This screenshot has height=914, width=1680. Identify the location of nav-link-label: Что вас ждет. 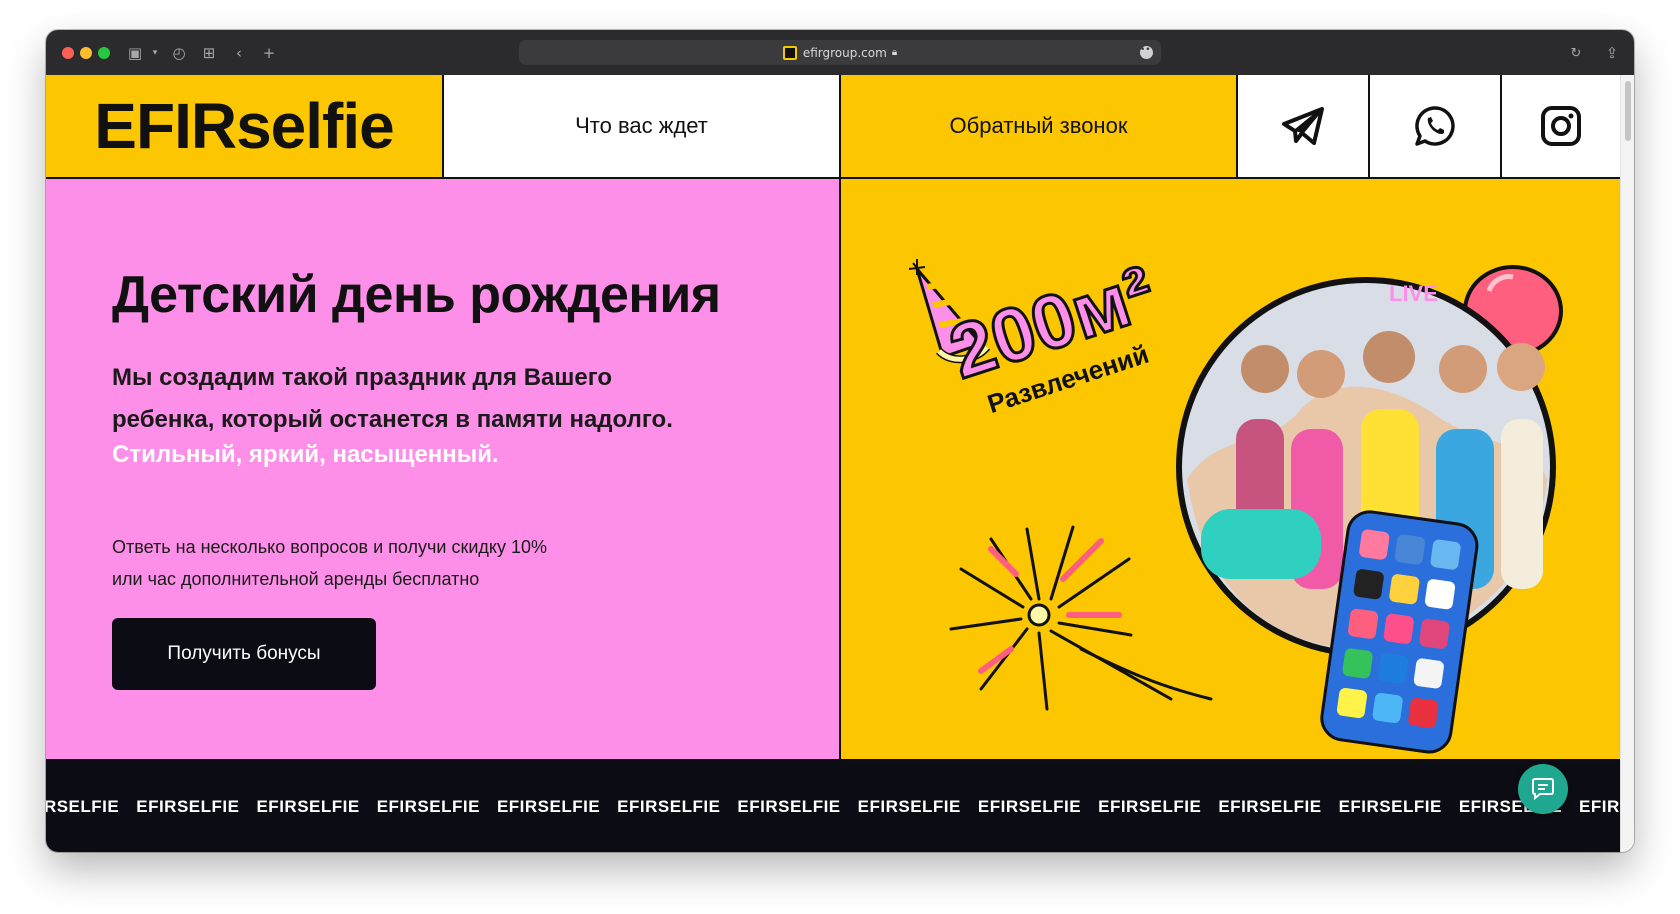
(641, 125).